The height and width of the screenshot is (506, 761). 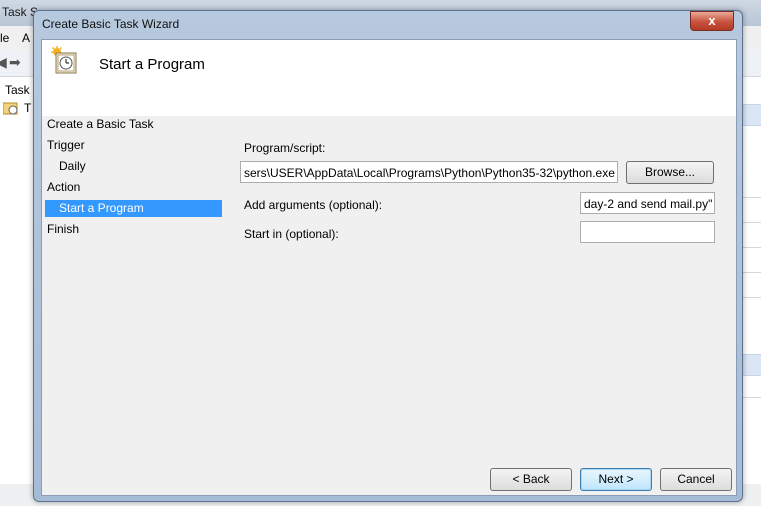 I want to click on step-finish: Finish, so click(x=134, y=229).